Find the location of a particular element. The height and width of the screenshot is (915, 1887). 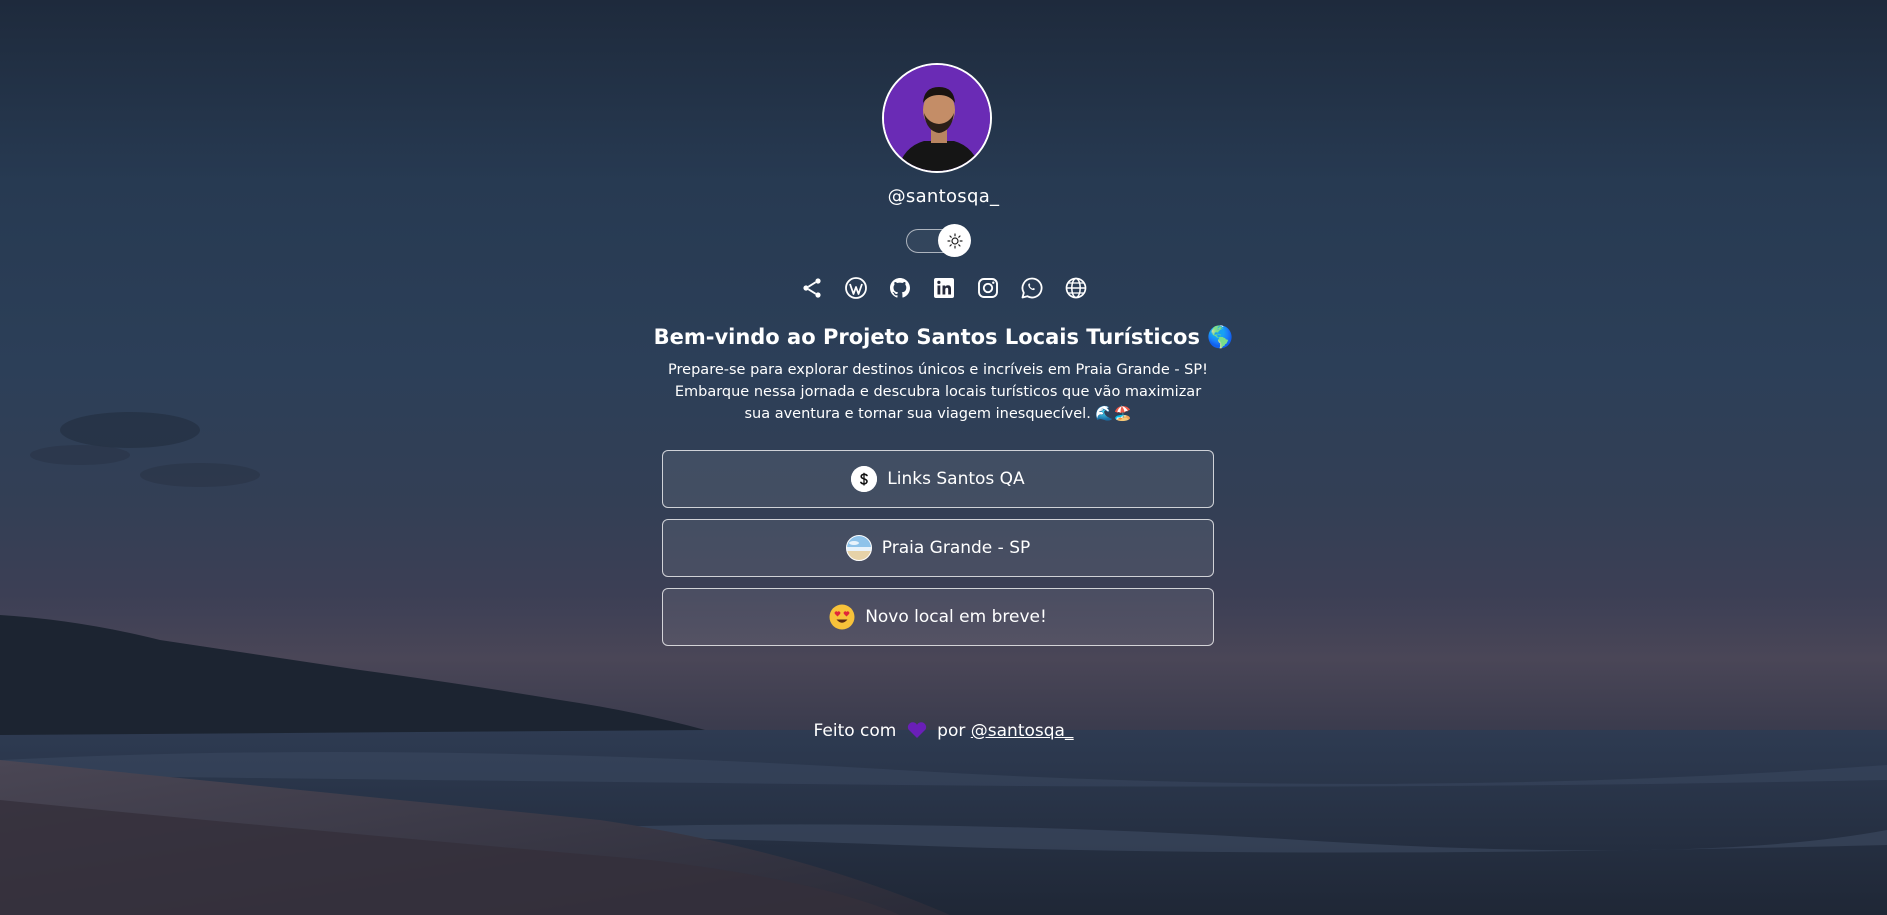

instagram-icon is located at coordinates (987, 288).